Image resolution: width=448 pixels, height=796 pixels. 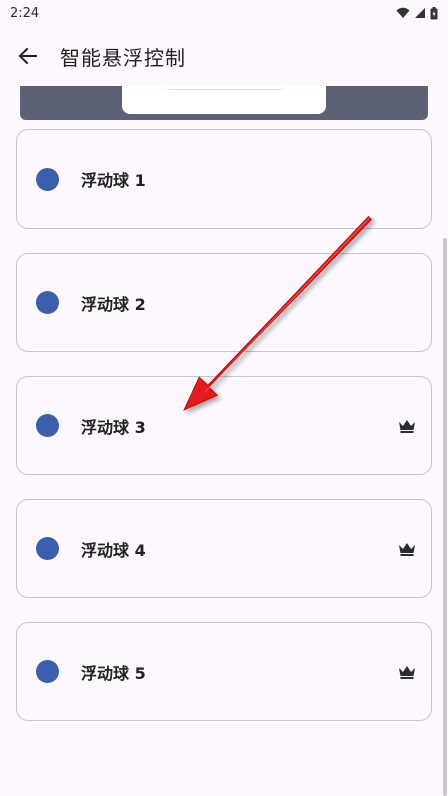 What do you see at coordinates (225, 88) in the screenshot?
I see `banner-divider` at bounding box center [225, 88].